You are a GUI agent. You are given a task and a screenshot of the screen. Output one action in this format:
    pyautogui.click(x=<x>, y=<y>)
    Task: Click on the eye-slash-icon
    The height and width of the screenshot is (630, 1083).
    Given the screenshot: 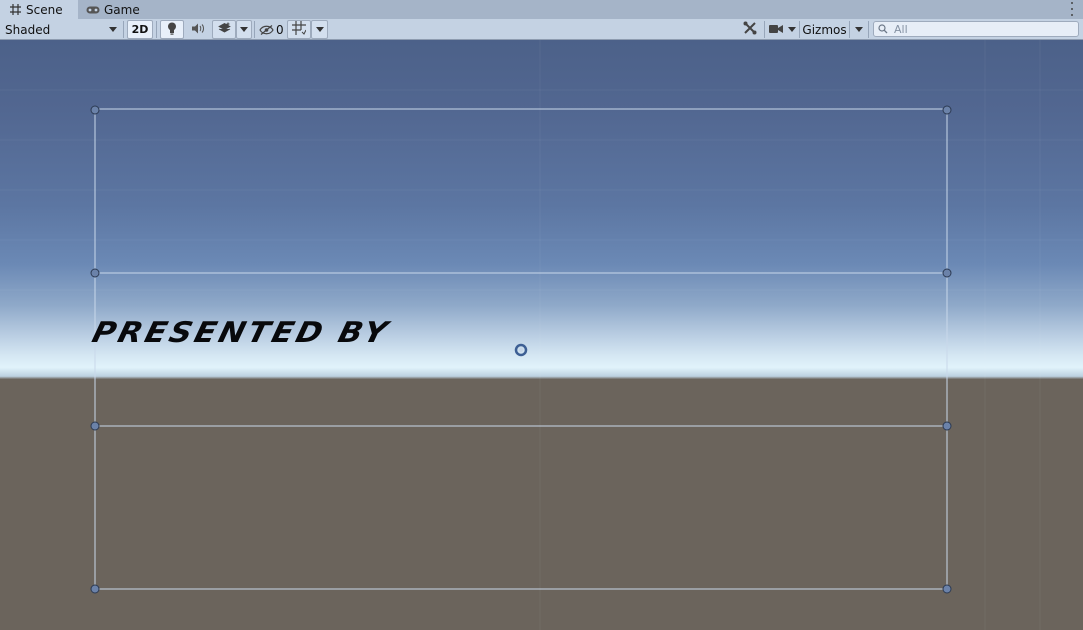 What is the action you would take?
    pyautogui.click(x=266, y=29)
    